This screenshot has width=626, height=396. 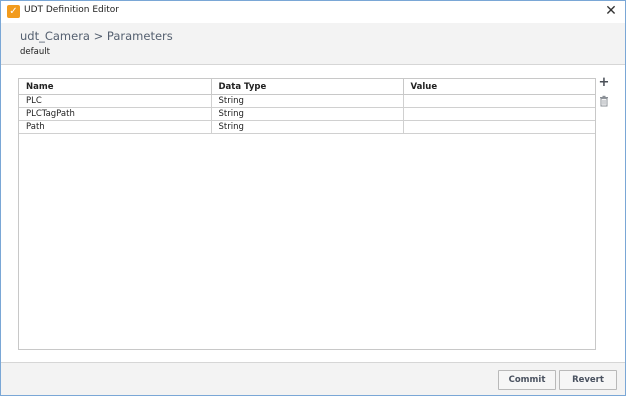 What do you see at coordinates (115, 87) in the screenshot?
I see `column-header-name: Name` at bounding box center [115, 87].